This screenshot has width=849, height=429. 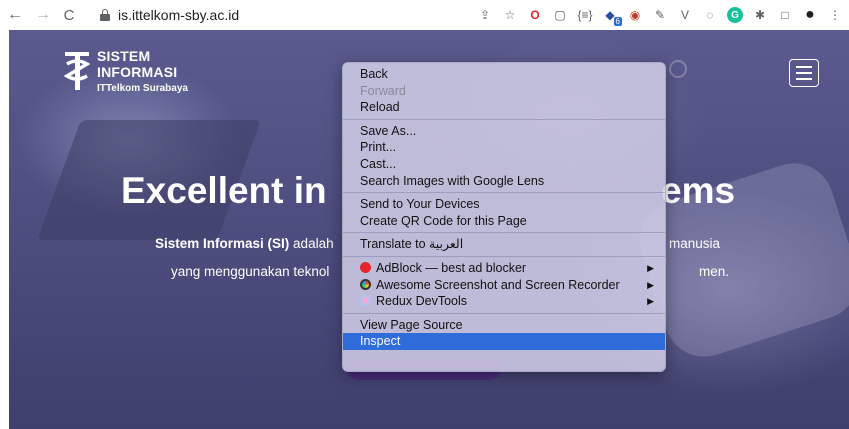 I want to click on extension-bar: ⇪ ☆ O ▢ {≡} ◆ 6 ◉ ✎ V ◌ G ✱ □ ● ⋮, so click(x=660, y=15).